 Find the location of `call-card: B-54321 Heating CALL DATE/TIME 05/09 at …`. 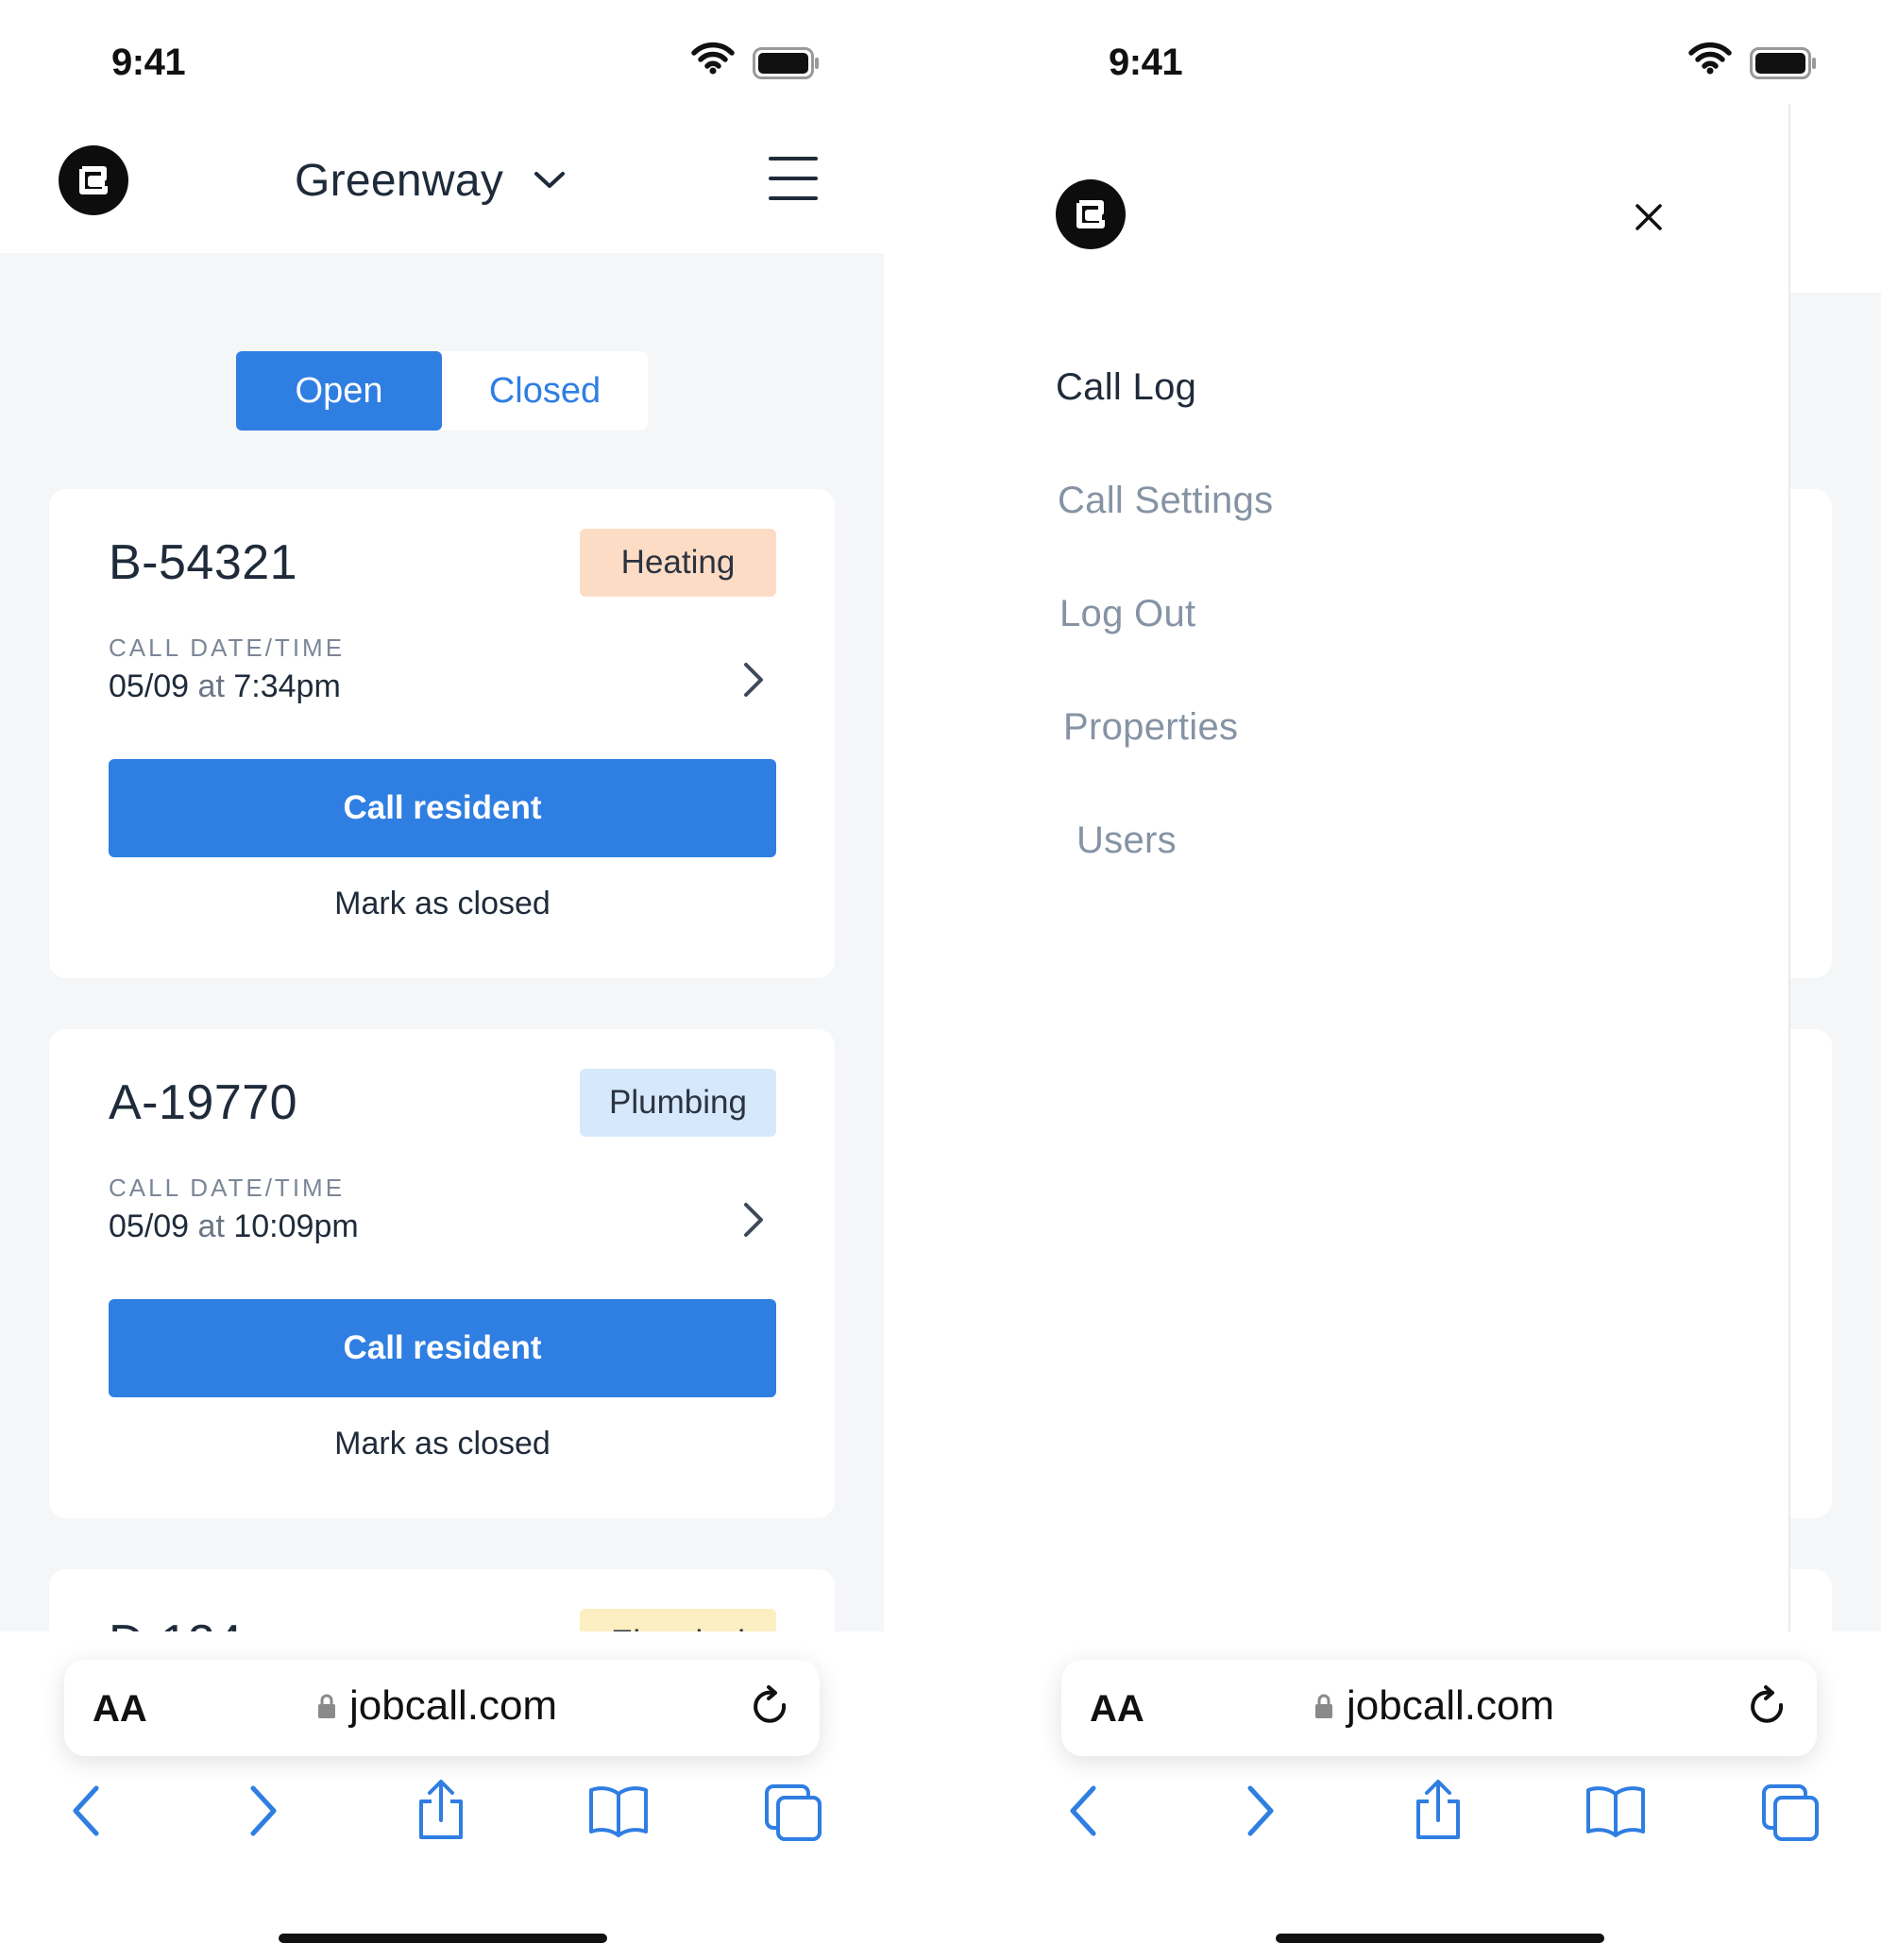

call-card: B-54321 Heating CALL DATE/TIME 05/09 at … is located at coordinates (442, 733).